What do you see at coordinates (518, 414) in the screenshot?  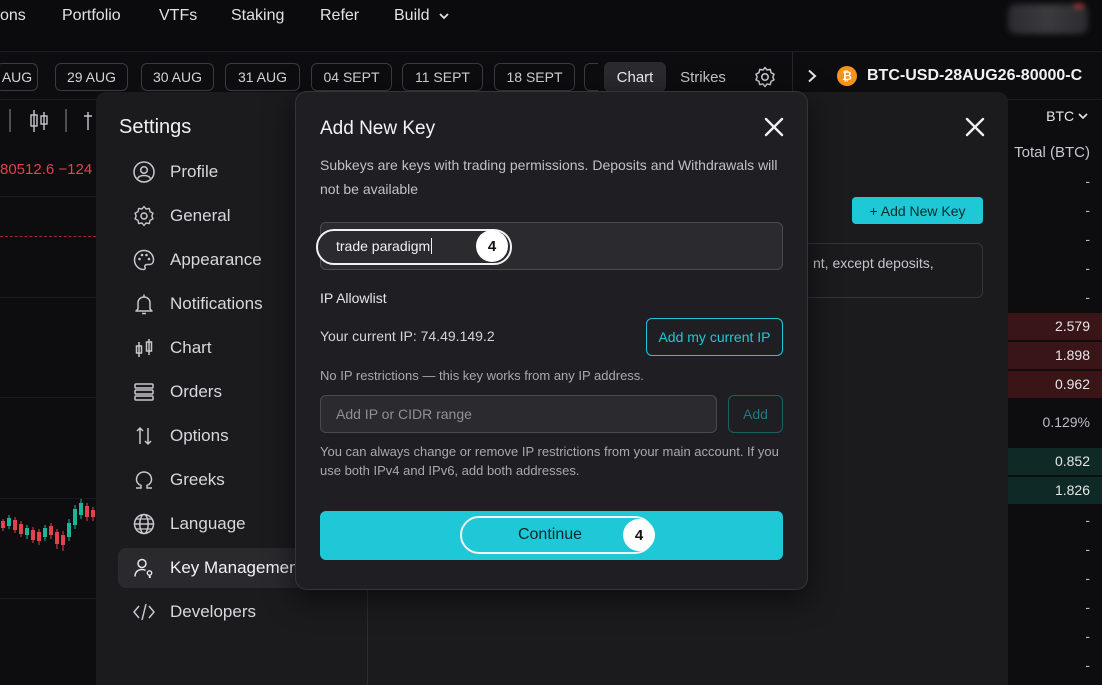 I see `ip-cidr-input: Add IP or CIDR range` at bounding box center [518, 414].